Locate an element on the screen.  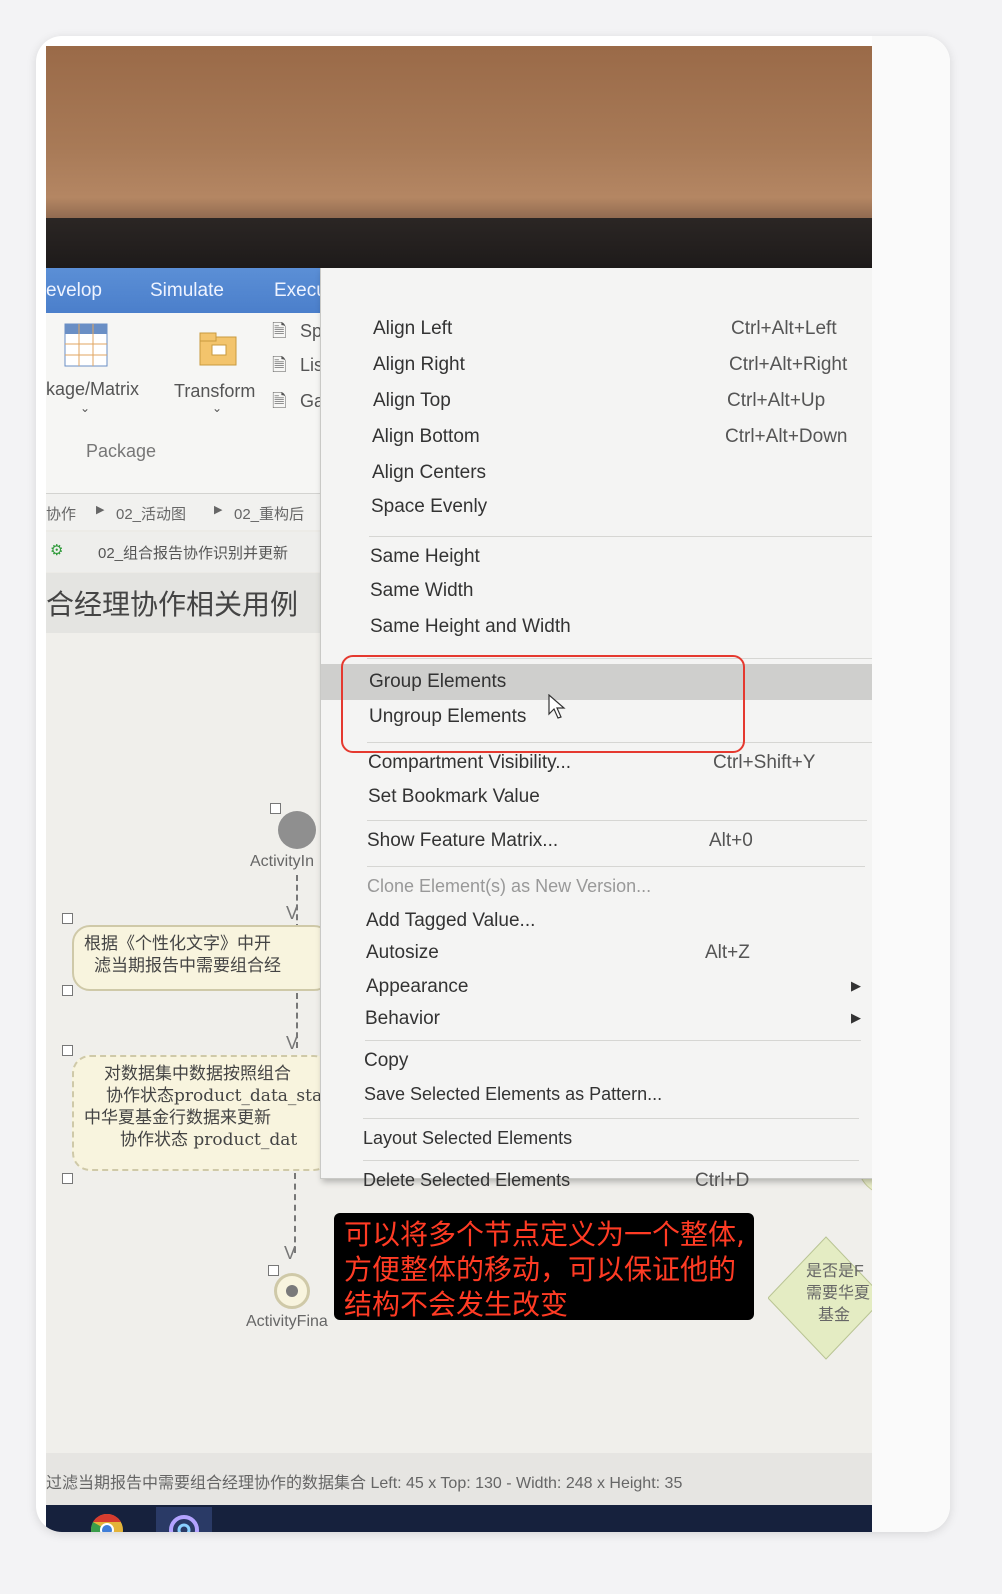
node-text-line: 协作状态 product_dat is located at coordinates (209, 1140).